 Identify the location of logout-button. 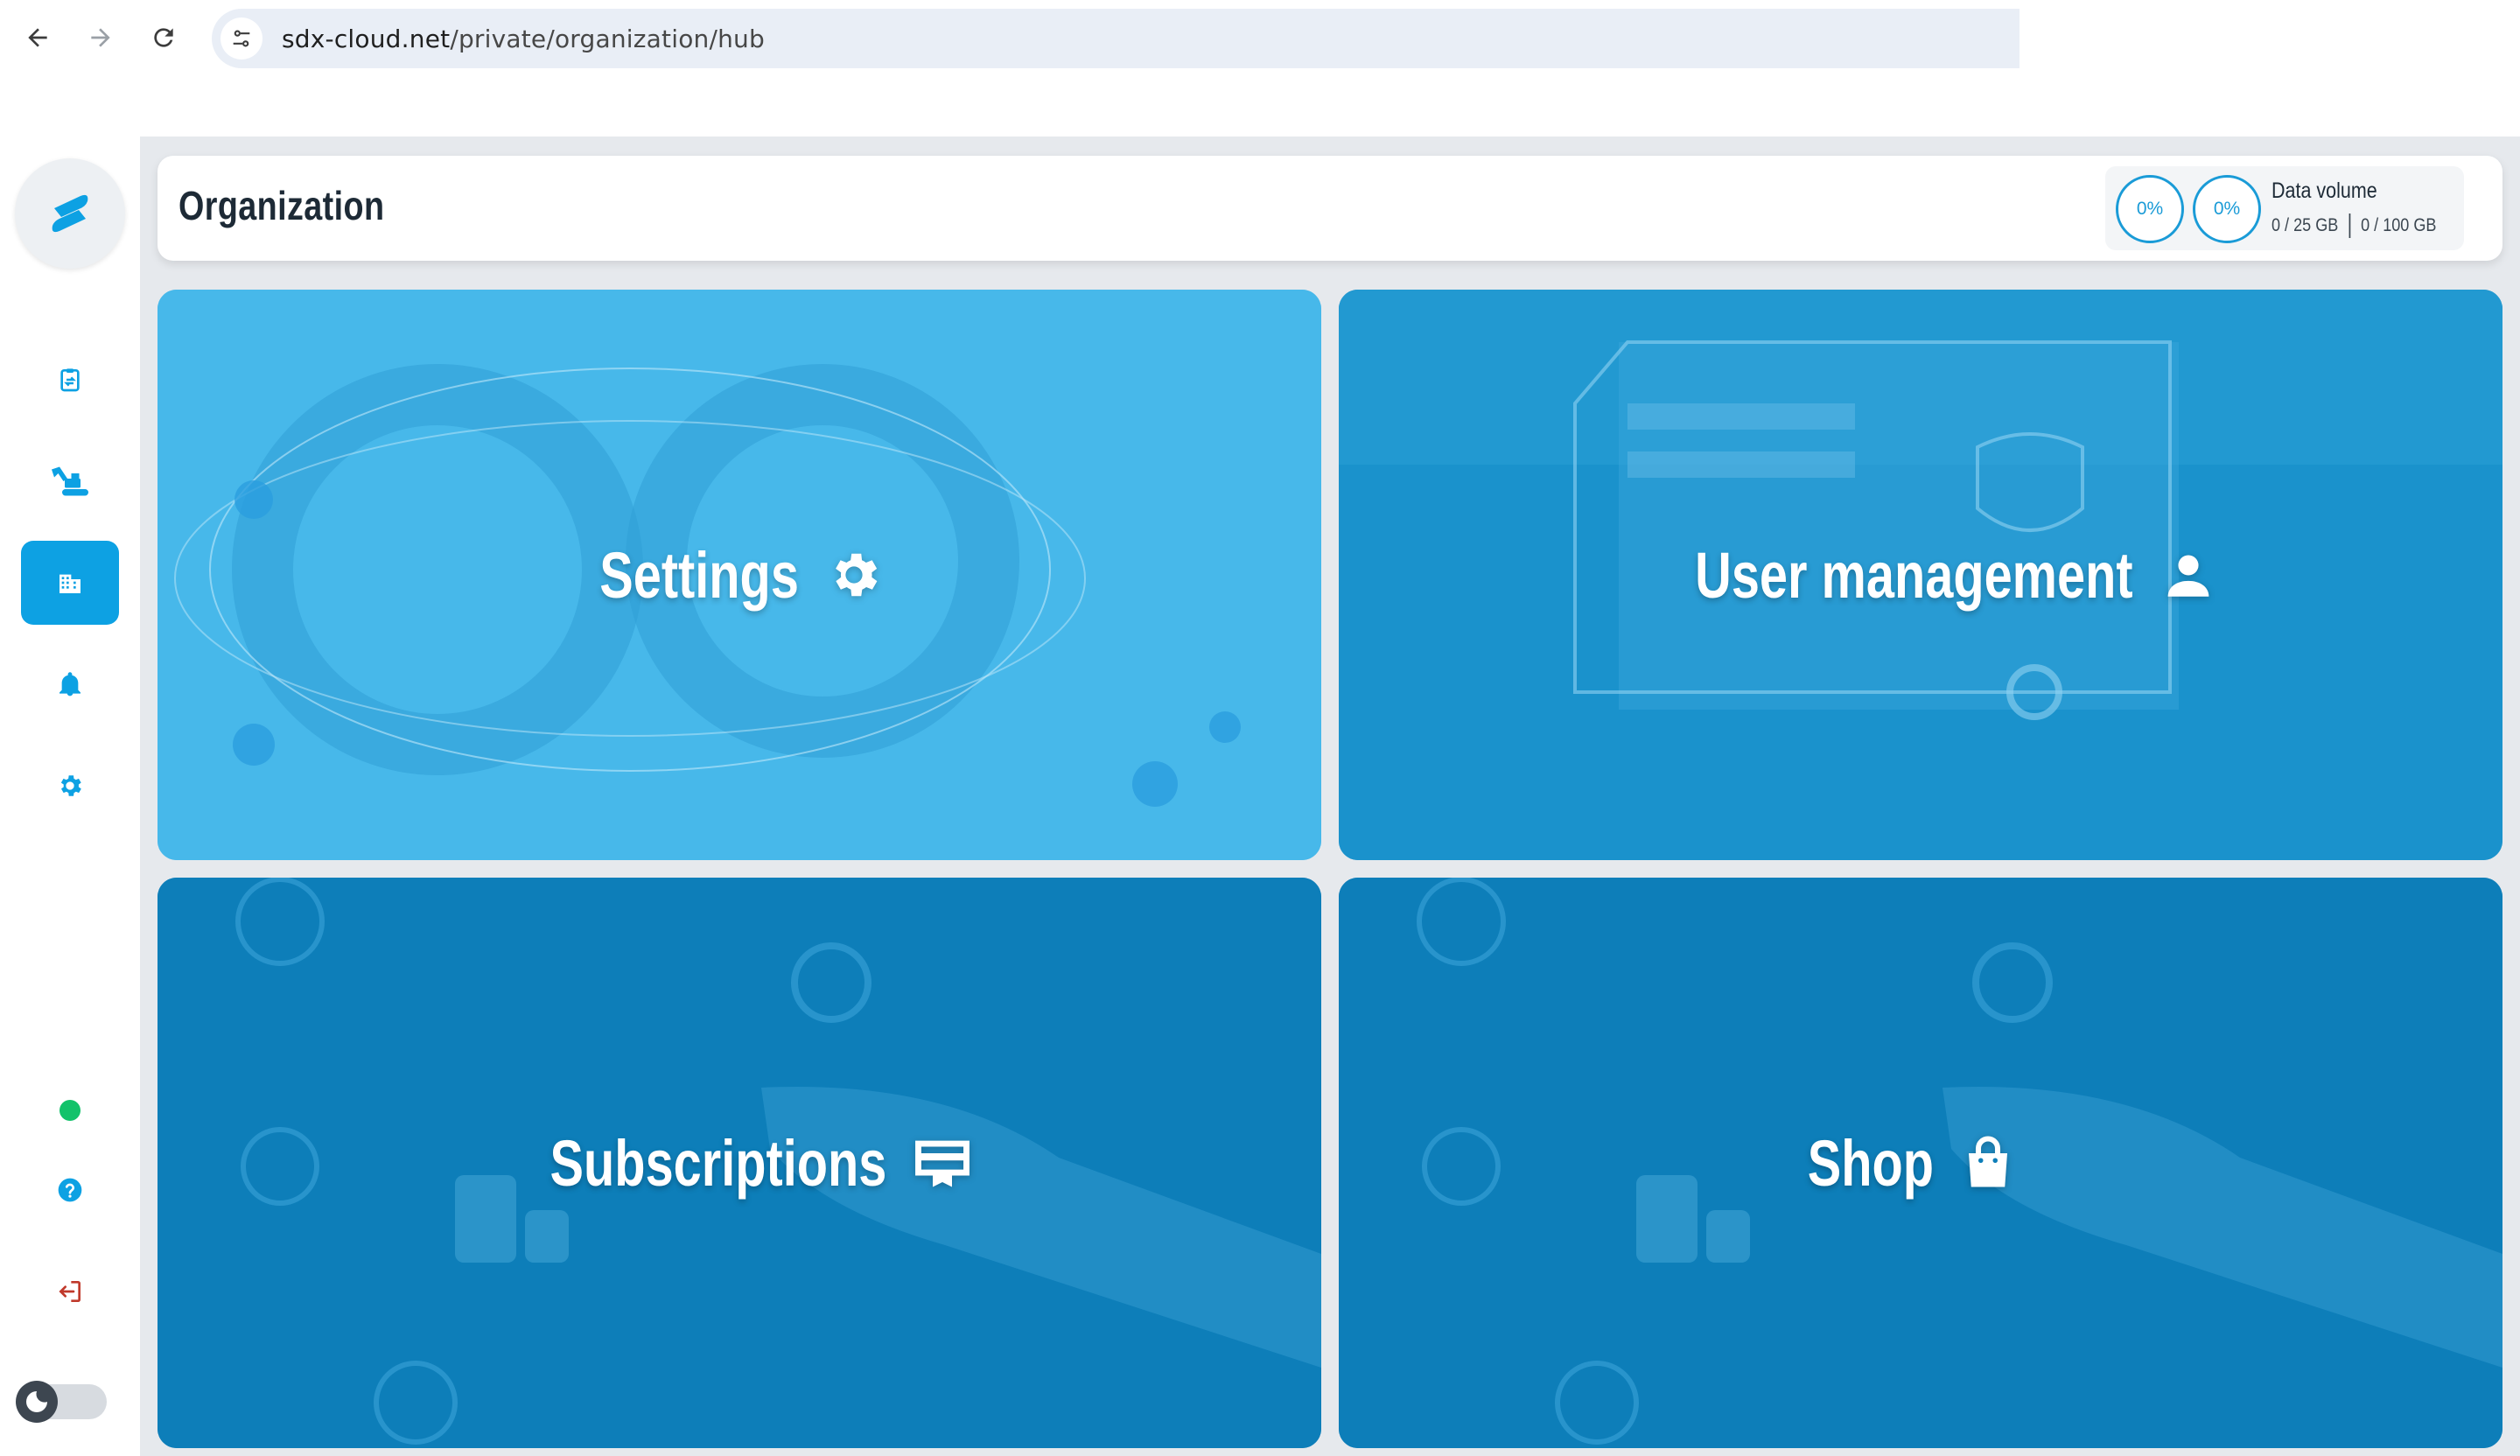
(70, 1292).